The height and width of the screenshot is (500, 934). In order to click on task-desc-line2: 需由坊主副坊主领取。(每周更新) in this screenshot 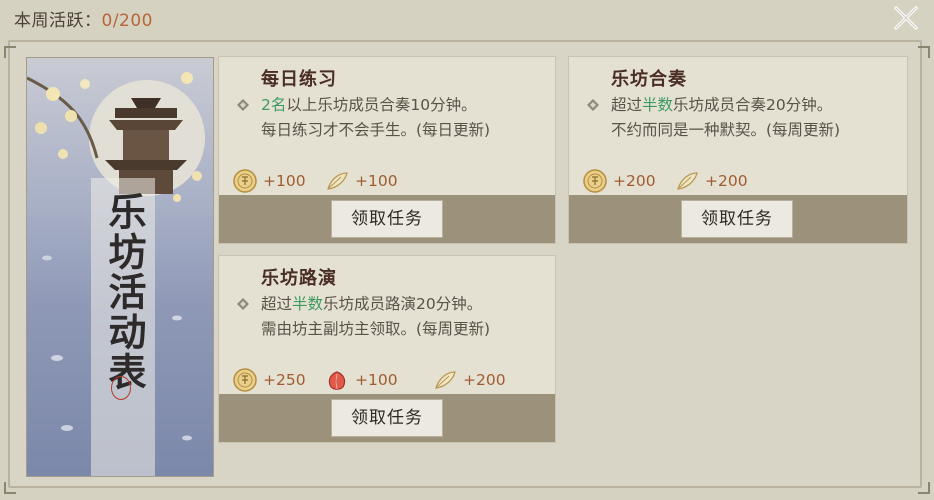, I will do `click(376, 329)`.